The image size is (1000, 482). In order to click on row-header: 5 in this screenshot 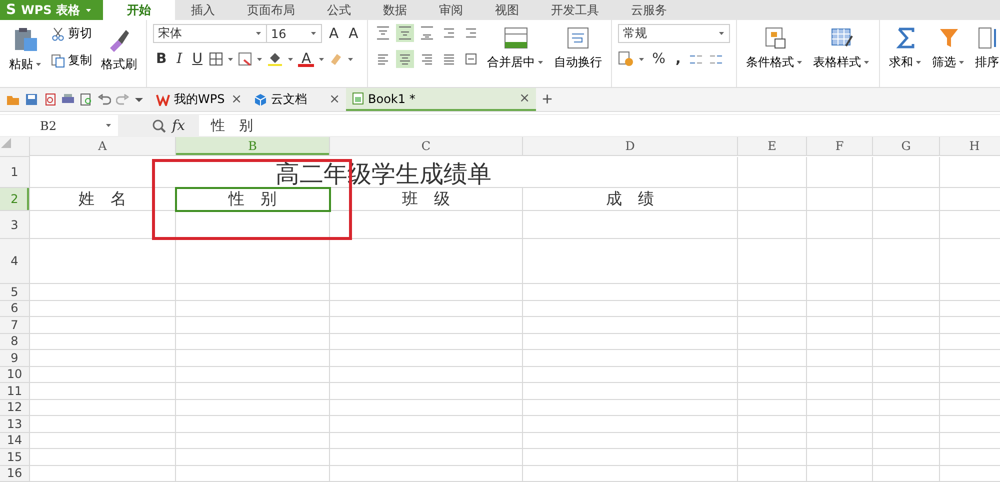, I will do `click(15, 292)`.